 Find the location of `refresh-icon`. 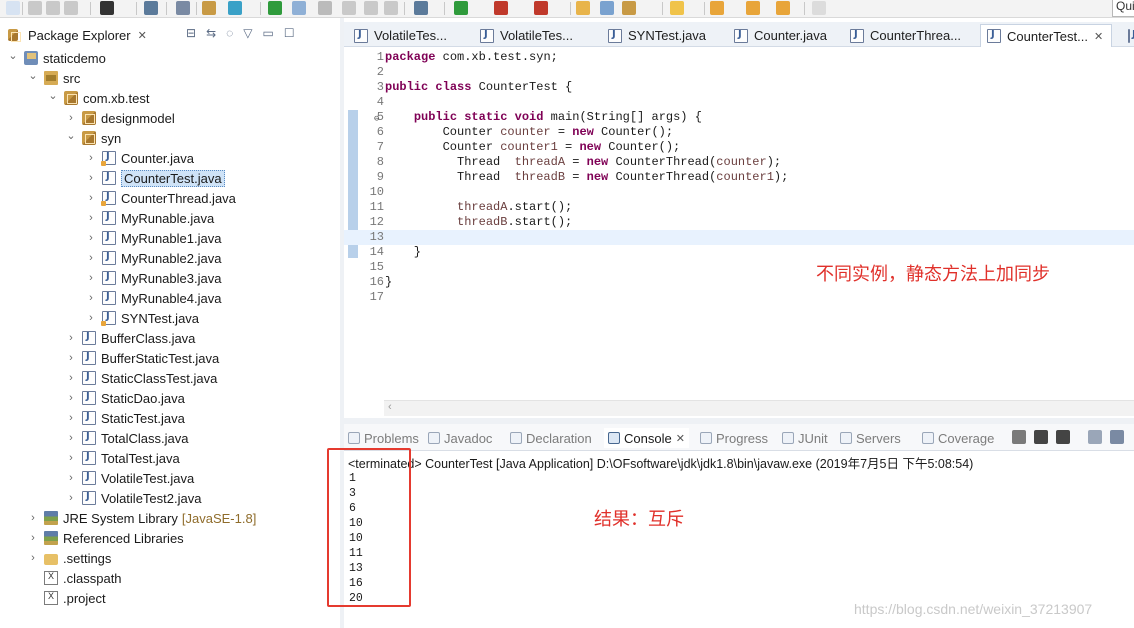

refresh-icon is located at coordinates (235, 8).